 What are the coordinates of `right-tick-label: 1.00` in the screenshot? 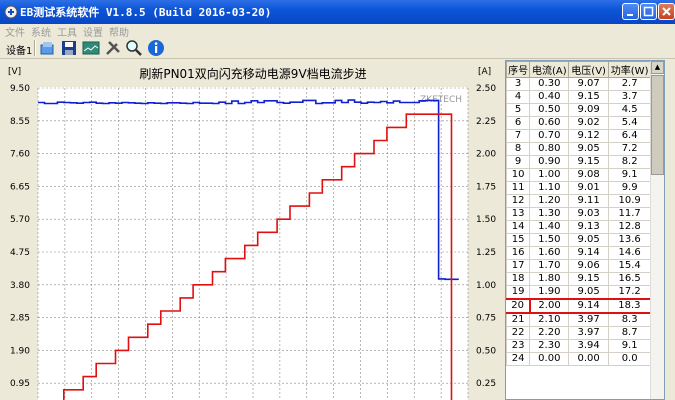 It's located at (486, 286).